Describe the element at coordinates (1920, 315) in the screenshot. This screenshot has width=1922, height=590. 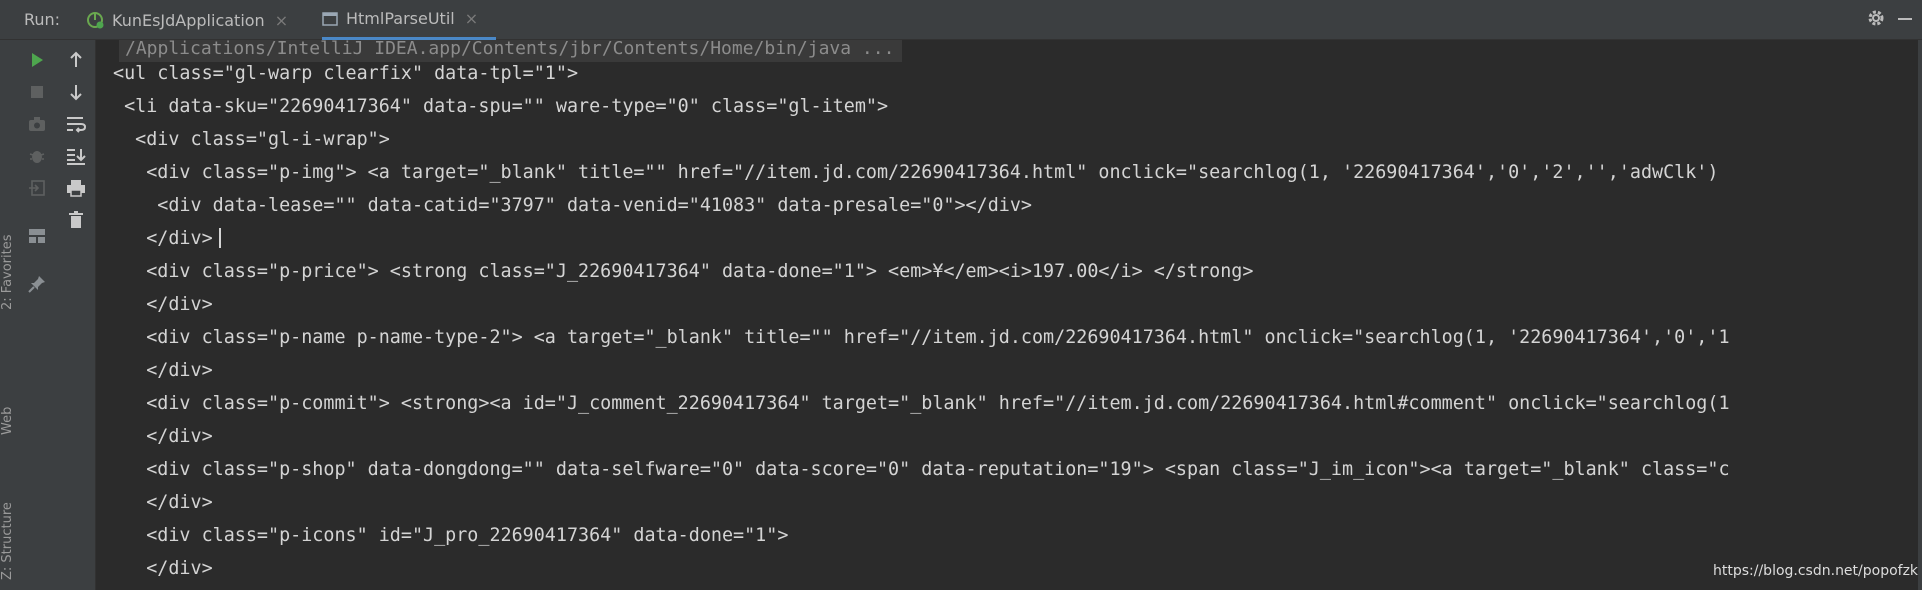
I see `vertical-scrollbar` at that location.